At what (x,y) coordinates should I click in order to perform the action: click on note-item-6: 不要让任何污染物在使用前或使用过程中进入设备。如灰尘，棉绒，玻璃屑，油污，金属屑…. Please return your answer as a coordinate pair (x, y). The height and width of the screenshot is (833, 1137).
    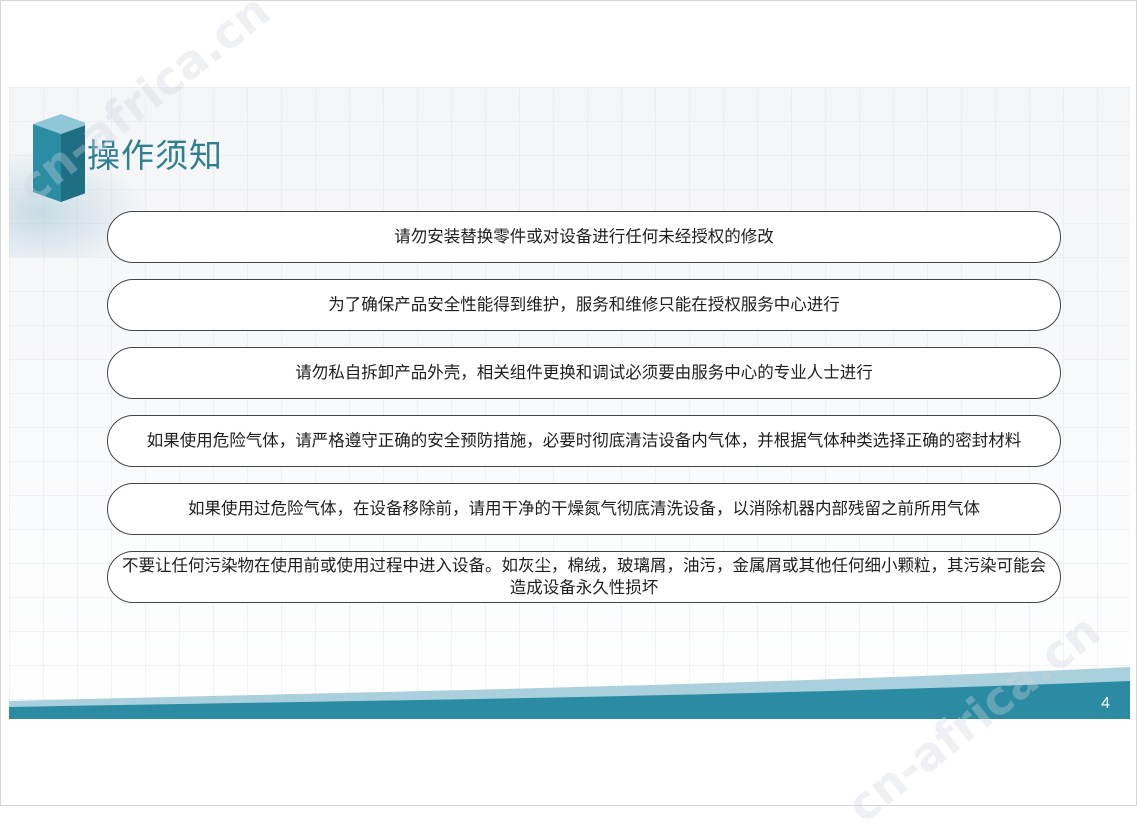
    Looking at the image, I should click on (584, 577).